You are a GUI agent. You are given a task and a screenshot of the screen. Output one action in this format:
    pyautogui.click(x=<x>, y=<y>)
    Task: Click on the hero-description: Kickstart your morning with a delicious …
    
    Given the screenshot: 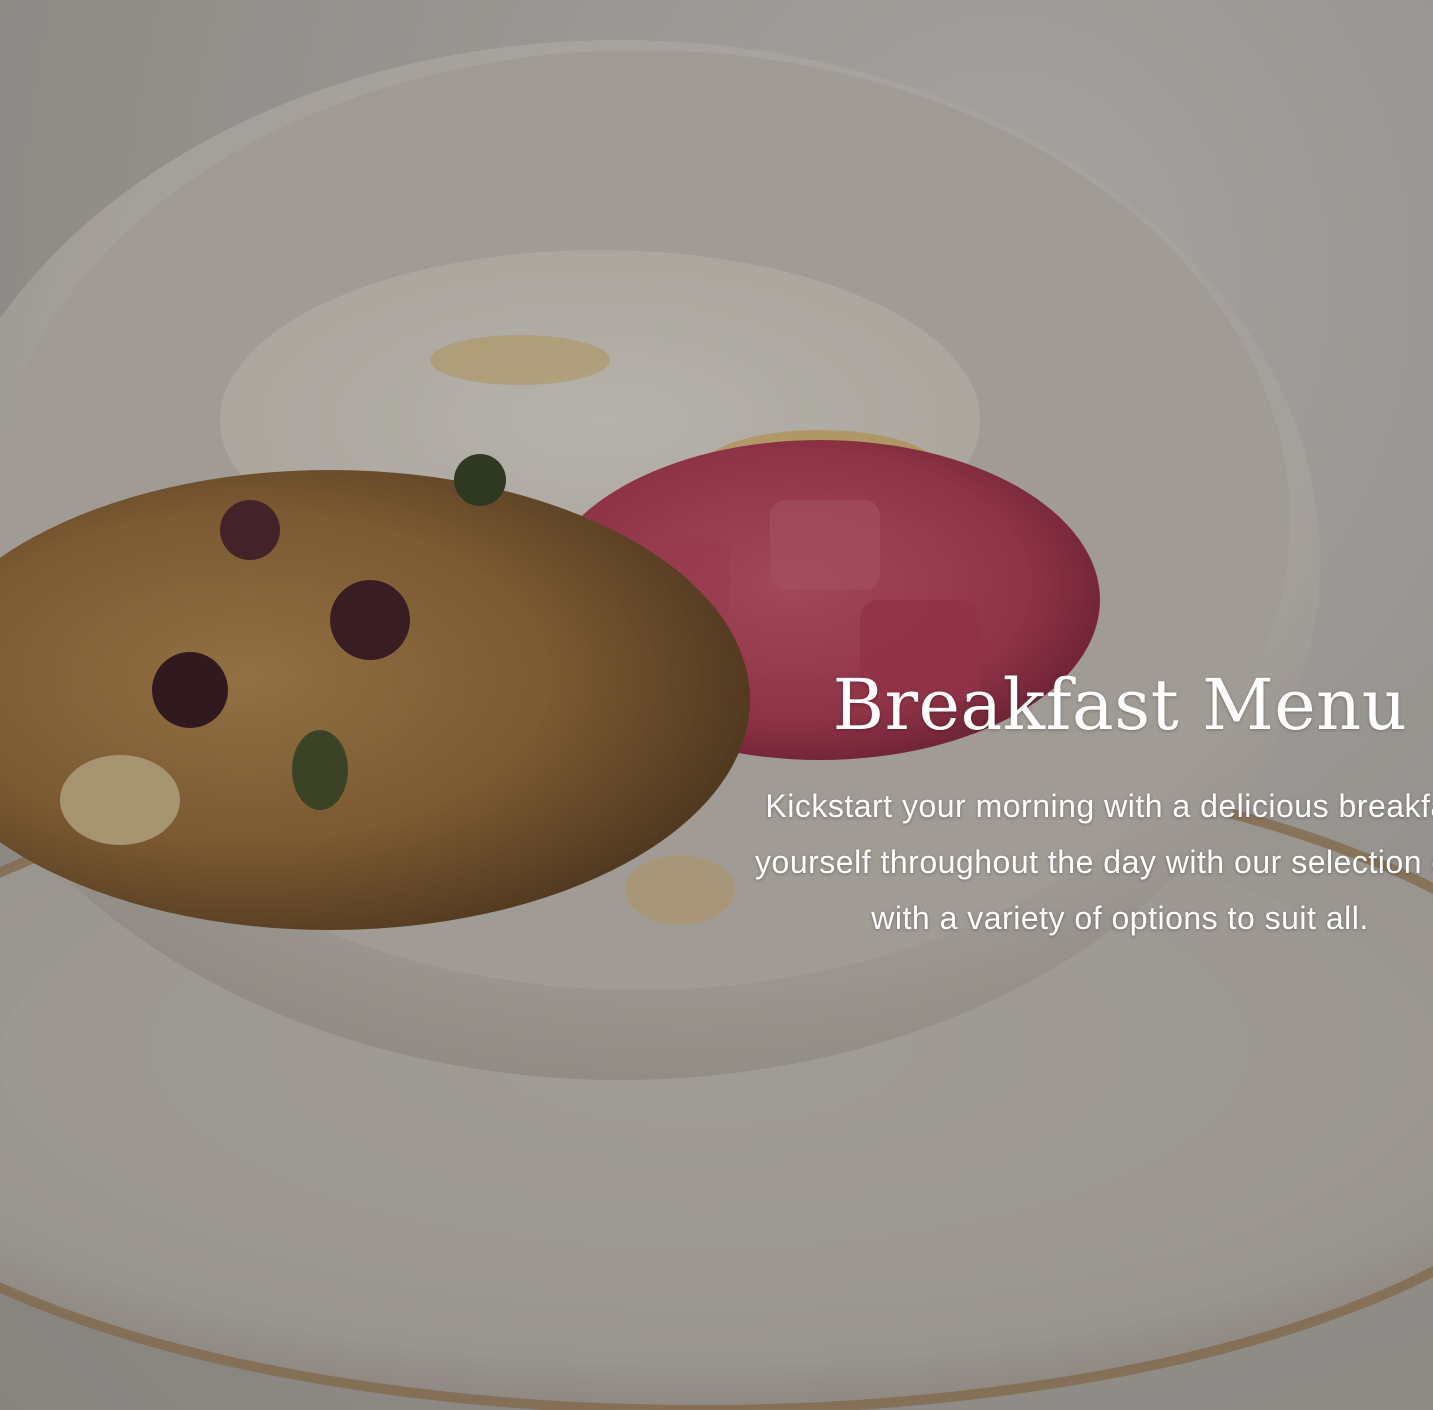 What is the action you would take?
    pyautogui.click(x=996, y=862)
    